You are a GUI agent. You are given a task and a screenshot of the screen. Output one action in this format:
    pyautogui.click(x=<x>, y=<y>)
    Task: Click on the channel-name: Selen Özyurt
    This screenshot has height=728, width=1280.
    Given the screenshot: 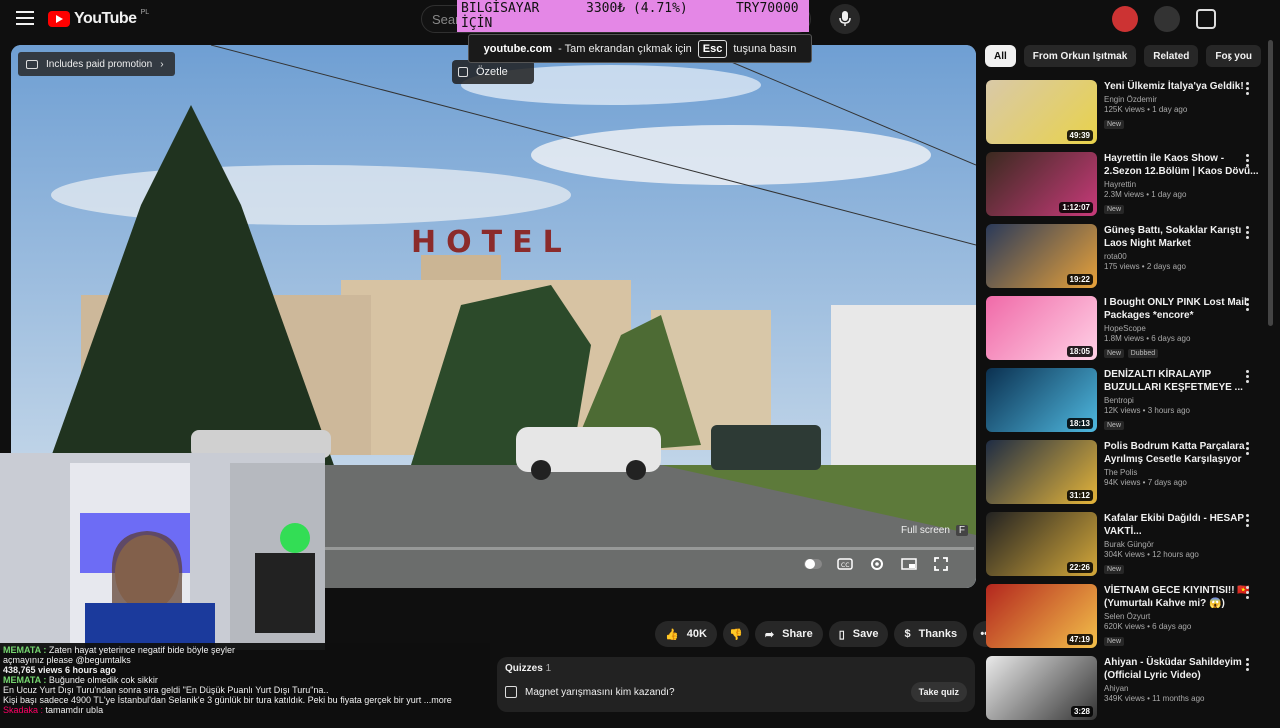 What is the action you would take?
    pyautogui.click(x=1183, y=616)
    